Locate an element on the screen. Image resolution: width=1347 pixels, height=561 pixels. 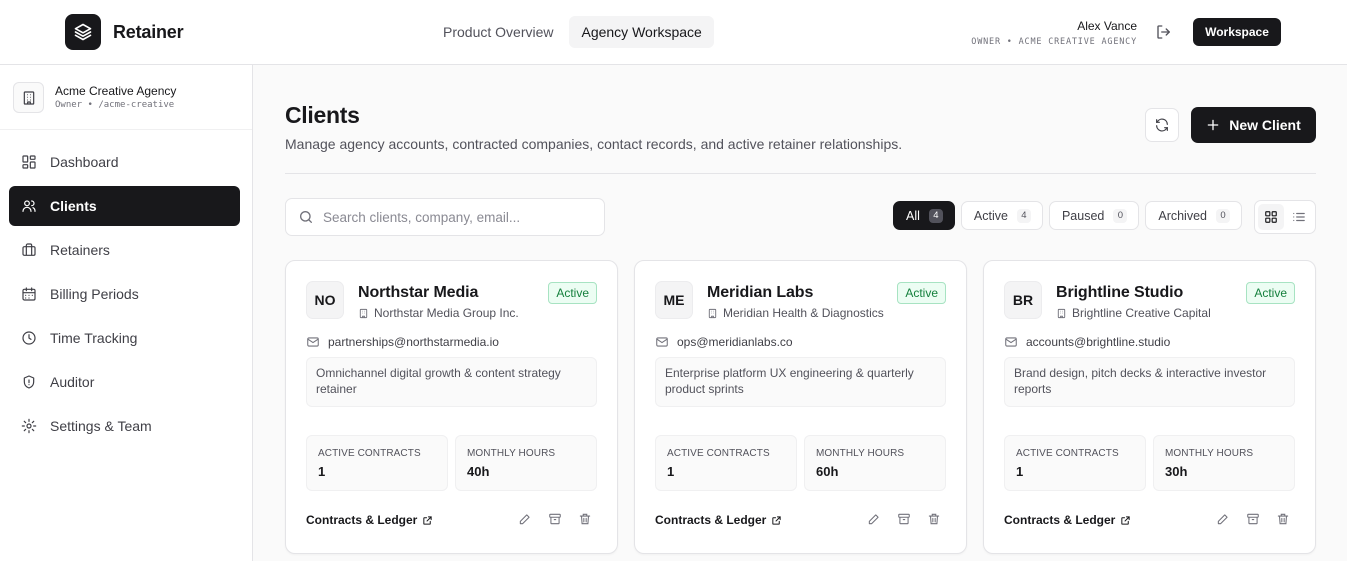
client-company: Brightline Creative Capital is located at coordinates (1151, 313).